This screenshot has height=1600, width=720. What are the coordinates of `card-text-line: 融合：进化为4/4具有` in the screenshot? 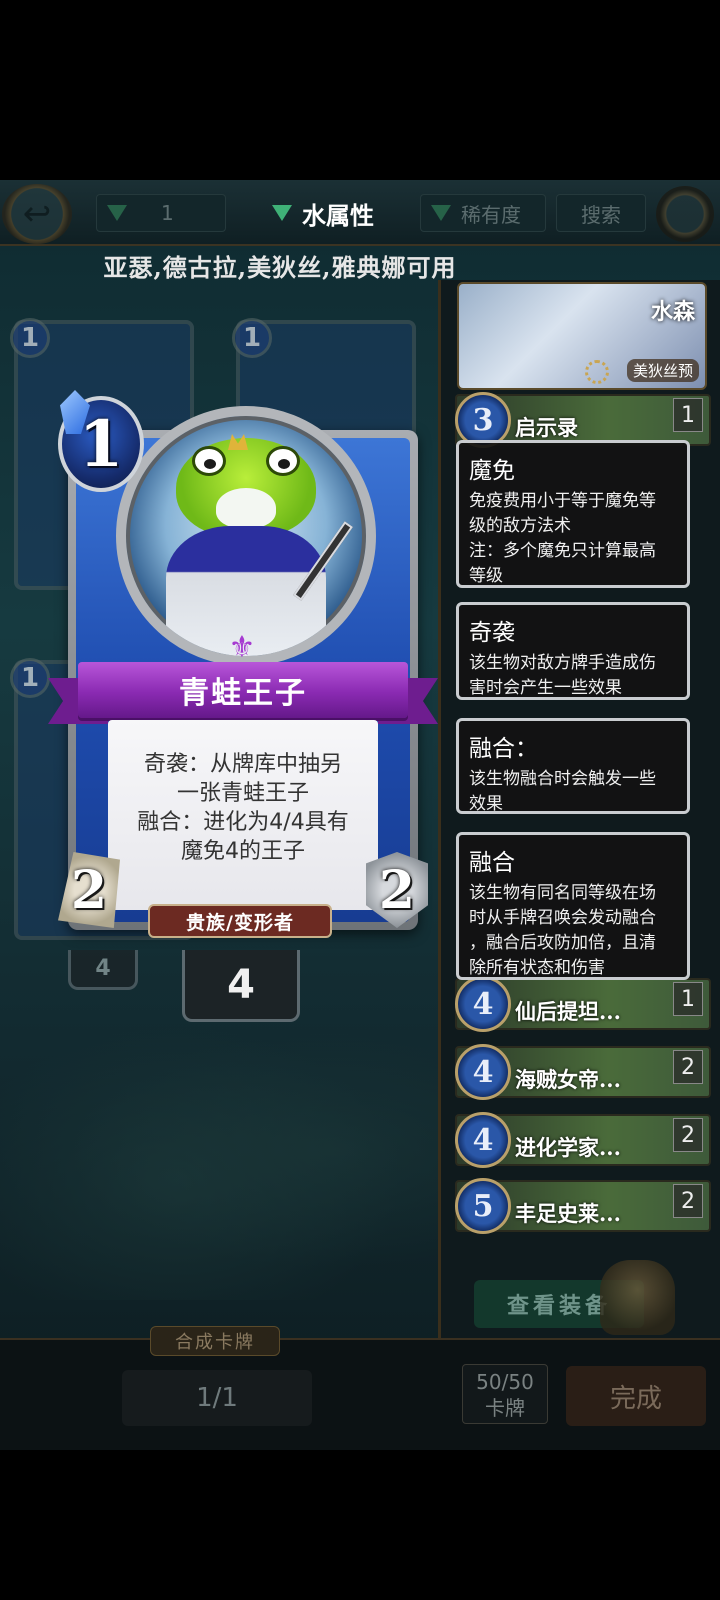 It's located at (243, 822).